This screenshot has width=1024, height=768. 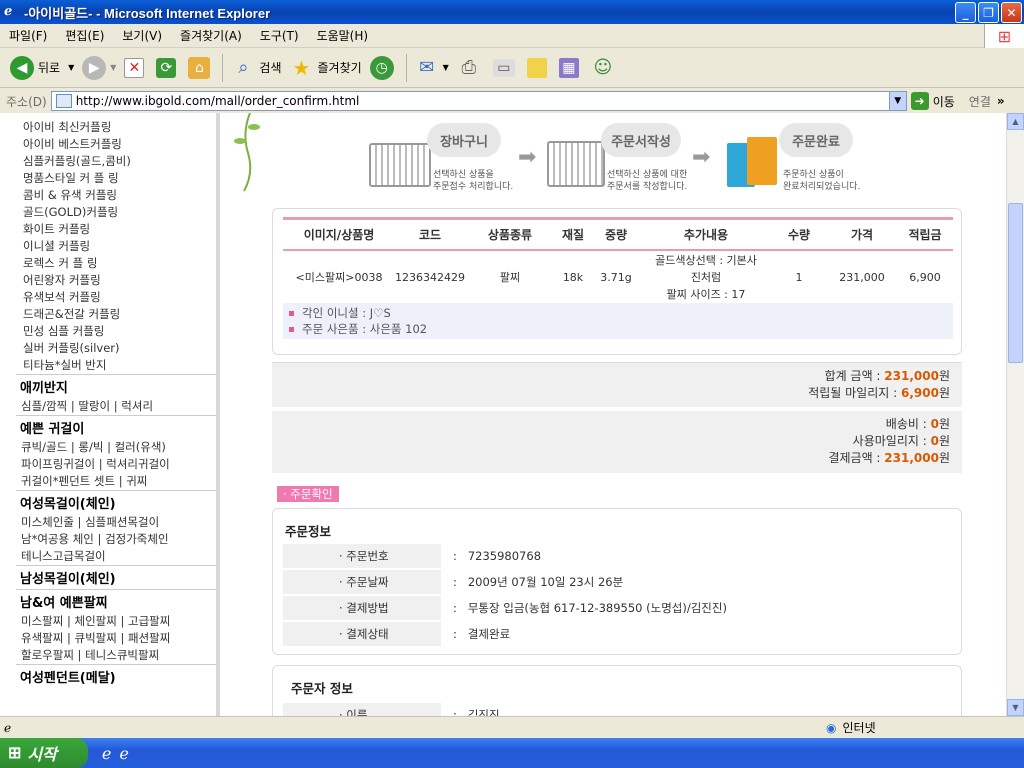 What do you see at coordinates (168, 68) in the screenshot?
I see `refresh-button: ⟳` at bounding box center [168, 68].